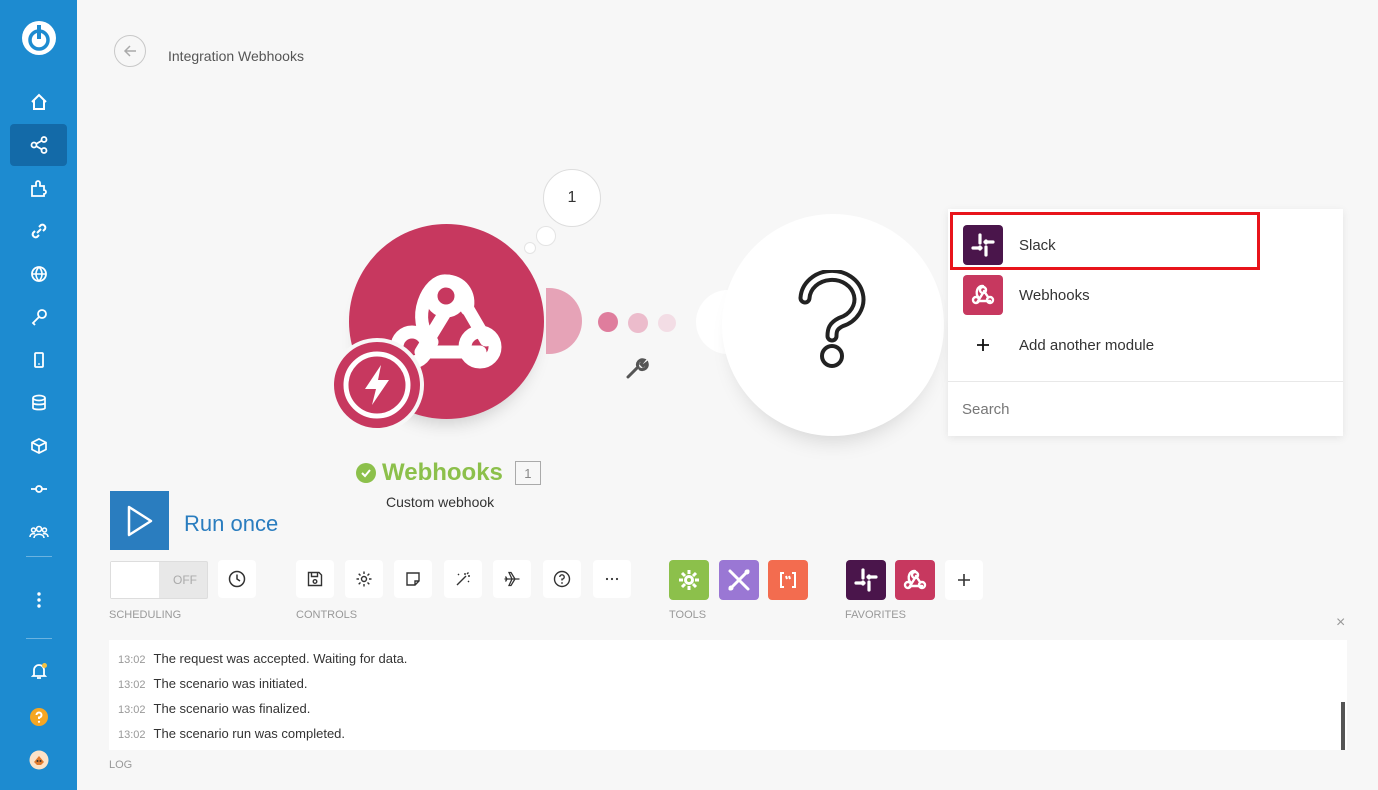 Image resolution: width=1378 pixels, height=790 pixels. What do you see at coordinates (1145, 295) in the screenshot?
I see `dropdown-item-webhooks: Webhooks` at bounding box center [1145, 295].